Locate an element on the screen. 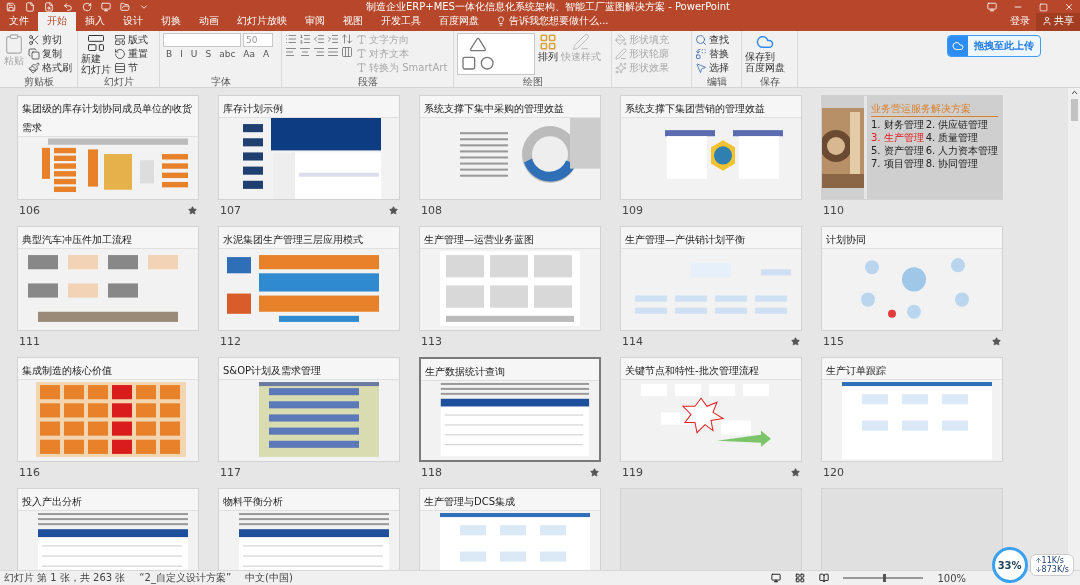 The width and height of the screenshot is (1080, 585). pen-icon is located at coordinates (581, 42).